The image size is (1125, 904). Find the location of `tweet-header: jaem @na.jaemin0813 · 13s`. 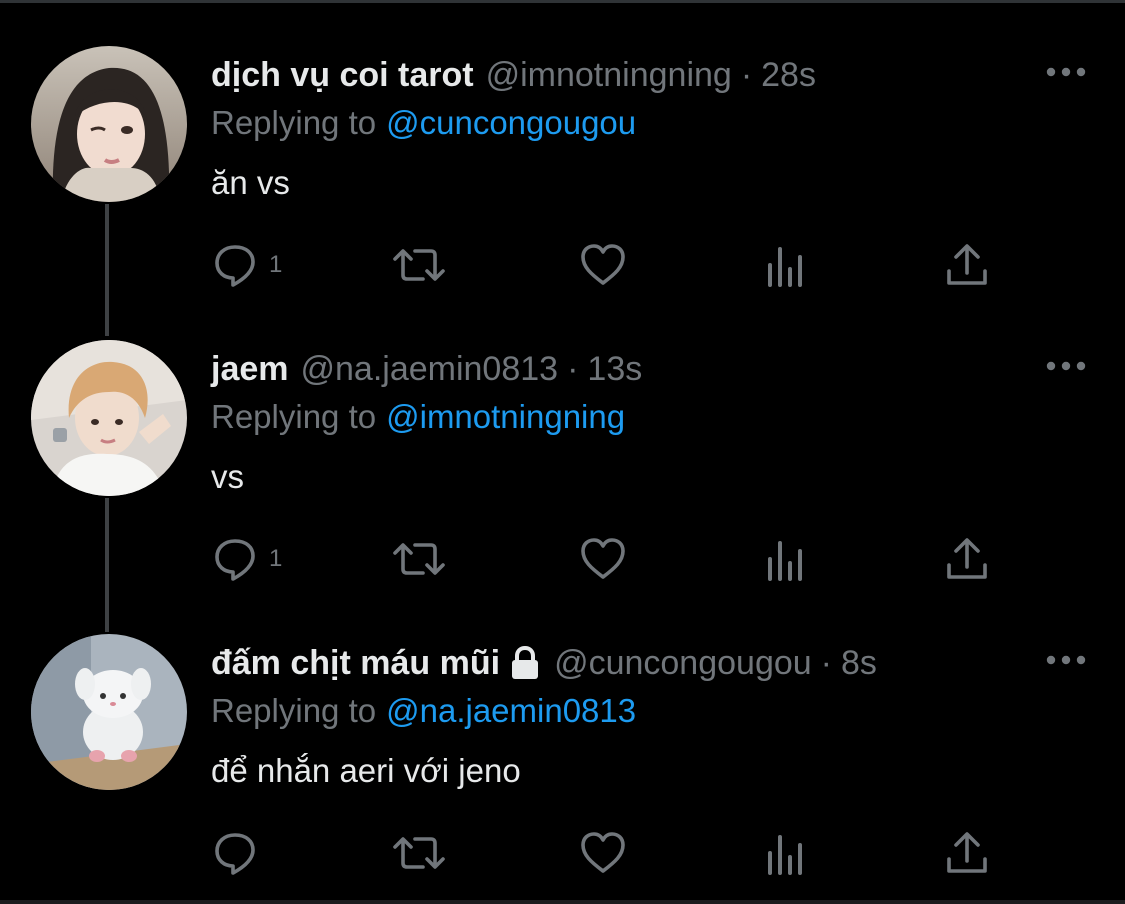

tweet-header: jaem @na.jaemin0813 · 13s is located at coordinates (426, 369).